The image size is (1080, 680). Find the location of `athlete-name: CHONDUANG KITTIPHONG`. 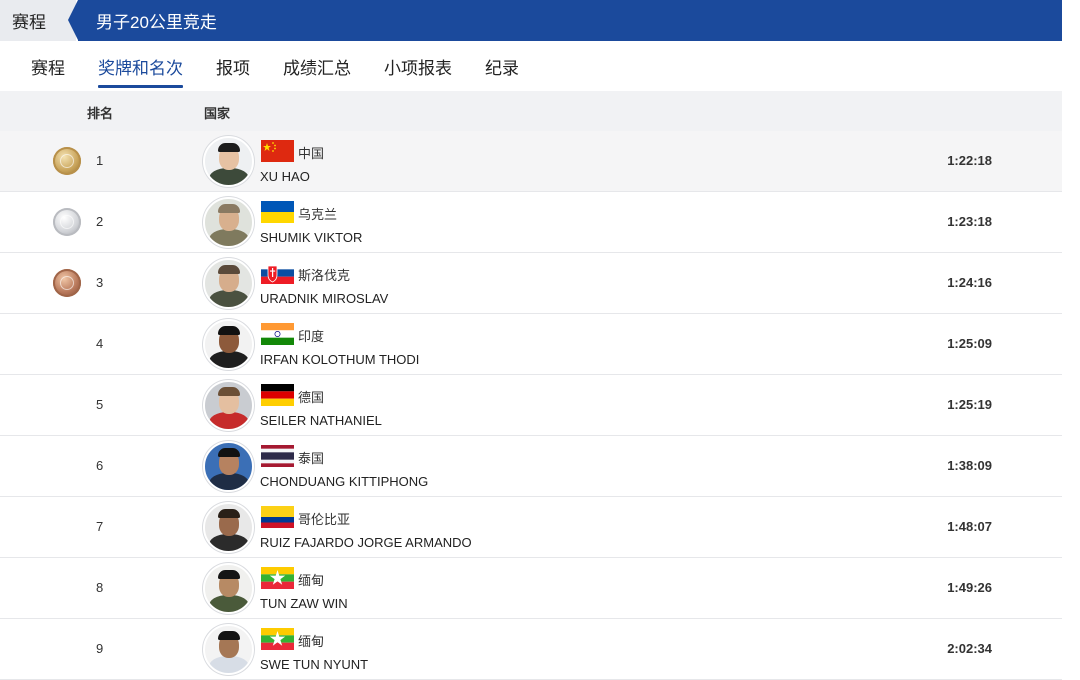

athlete-name: CHONDUANG KITTIPHONG is located at coordinates (344, 481).